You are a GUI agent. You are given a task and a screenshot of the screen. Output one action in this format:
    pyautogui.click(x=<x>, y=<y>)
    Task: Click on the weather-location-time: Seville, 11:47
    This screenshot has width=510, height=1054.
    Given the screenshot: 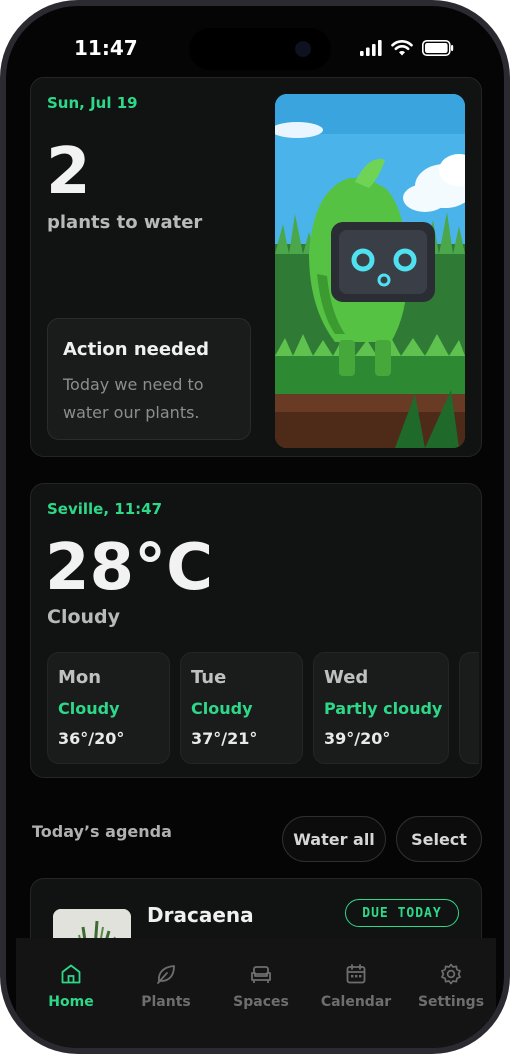 What is the action you would take?
    pyautogui.click(x=105, y=509)
    